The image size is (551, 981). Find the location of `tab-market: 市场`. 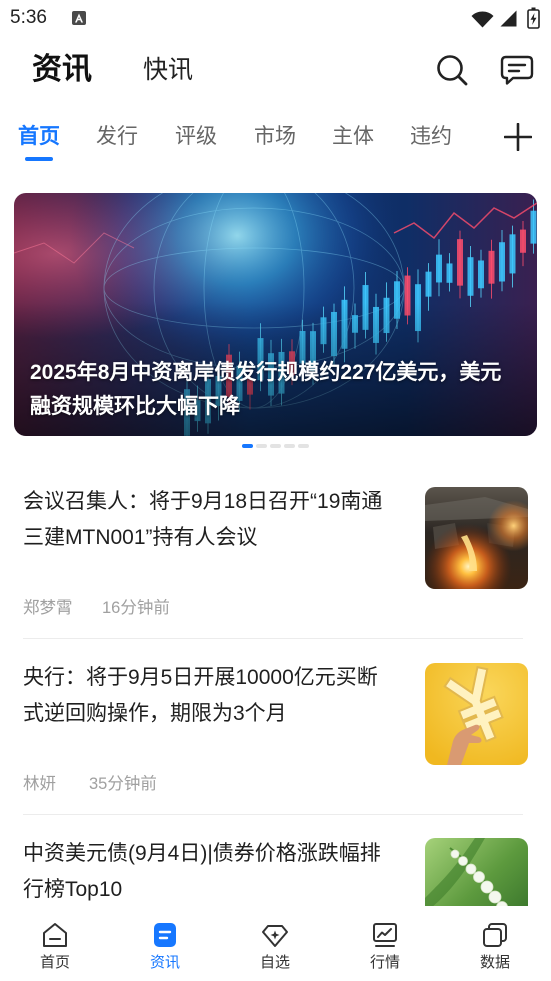

tab-market: 市场 is located at coordinates (275, 137).